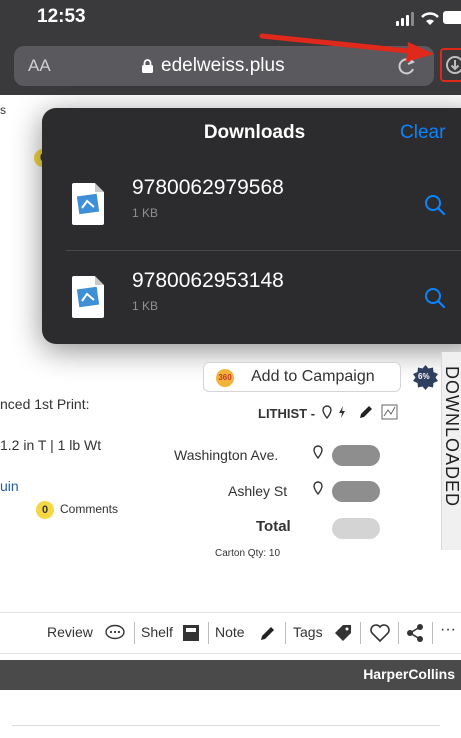  Describe the element at coordinates (407, 19) in the screenshot. I see `signal-icon` at that location.